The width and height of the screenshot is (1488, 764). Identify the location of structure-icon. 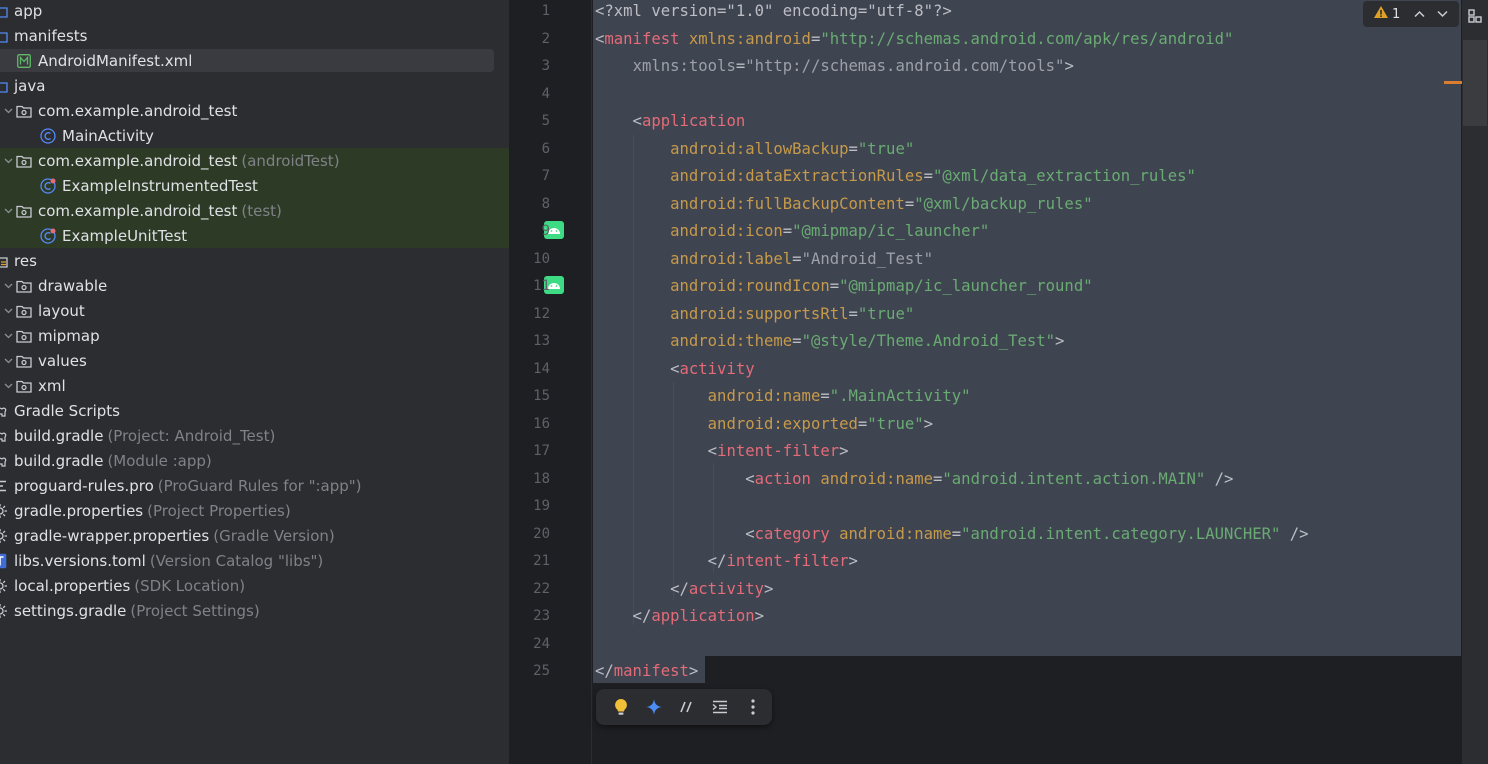
(1475, 15).